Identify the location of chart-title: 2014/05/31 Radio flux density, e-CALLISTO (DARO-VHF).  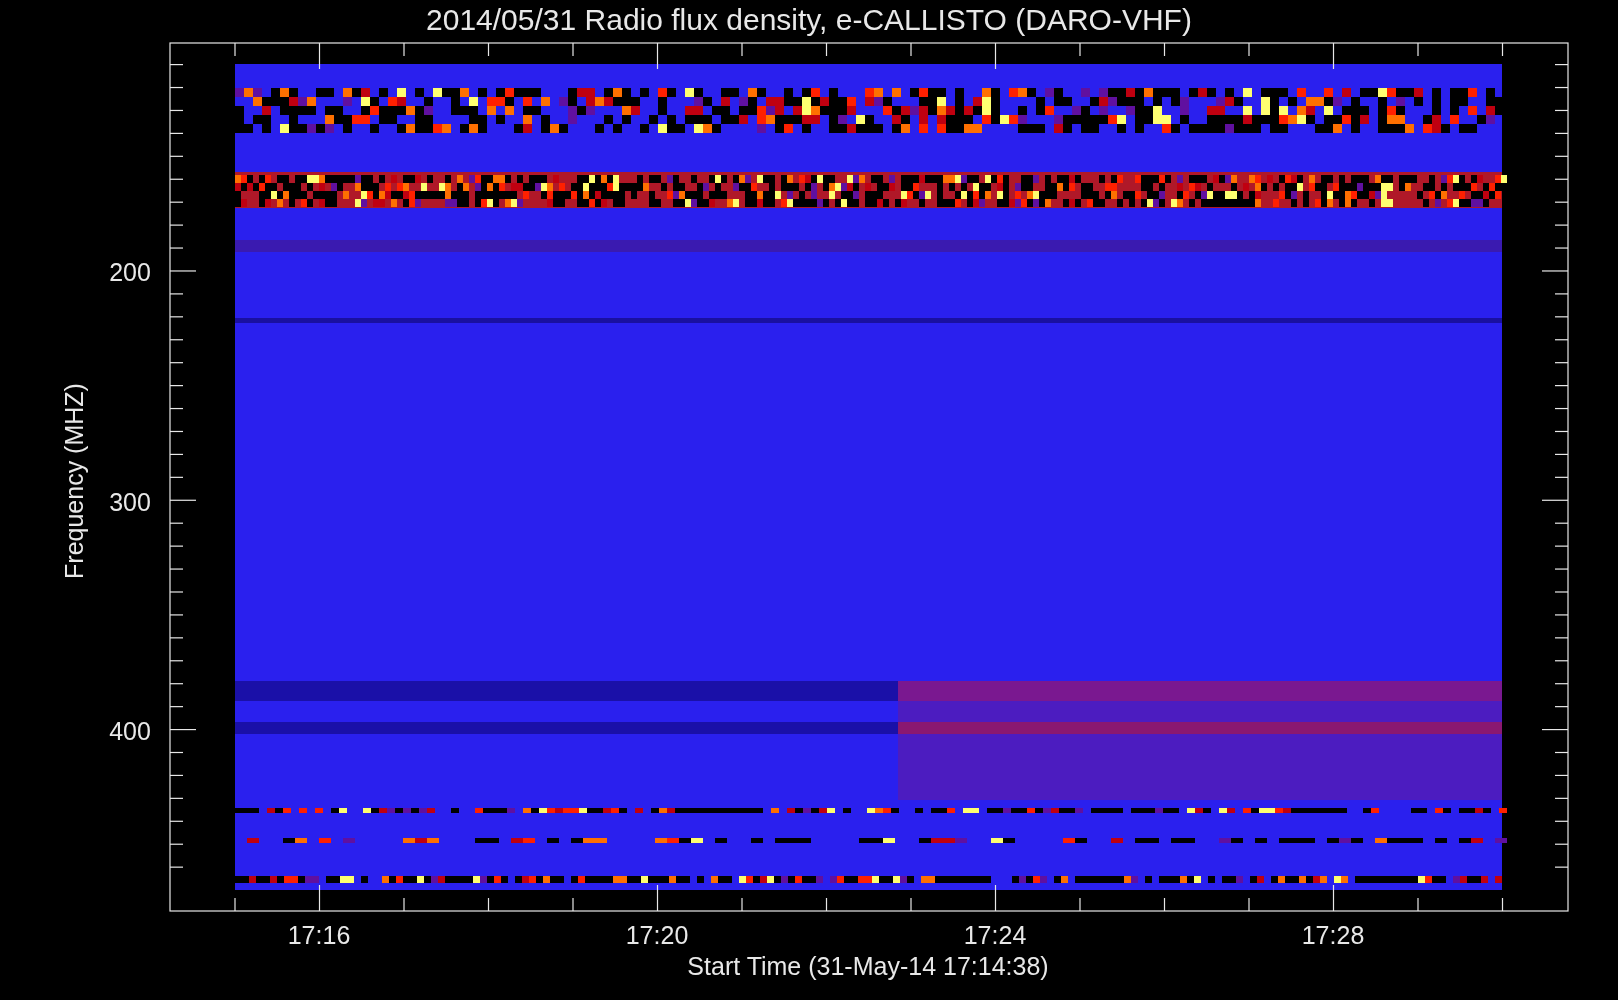
(809, 19).